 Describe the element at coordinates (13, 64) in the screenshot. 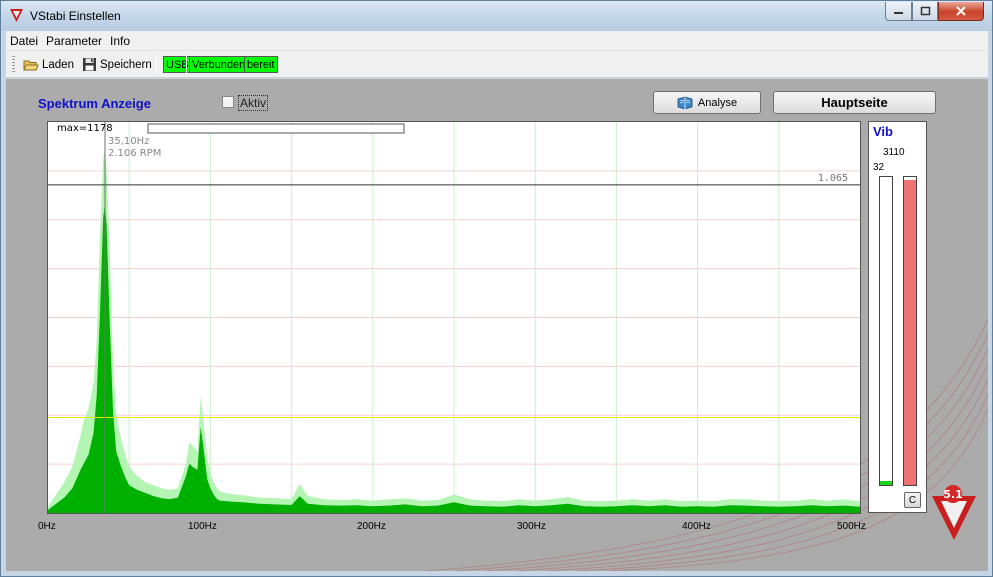

I see `toolbar-grip` at that location.